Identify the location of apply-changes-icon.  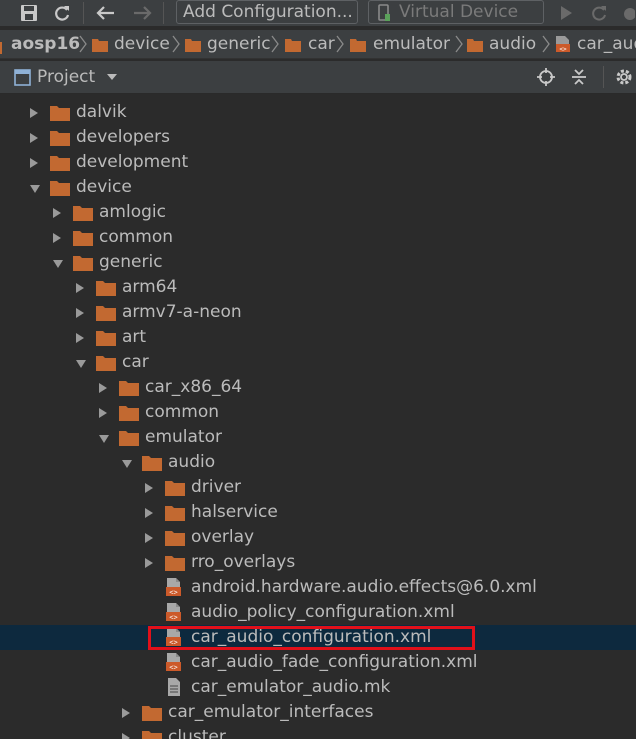
(599, 13).